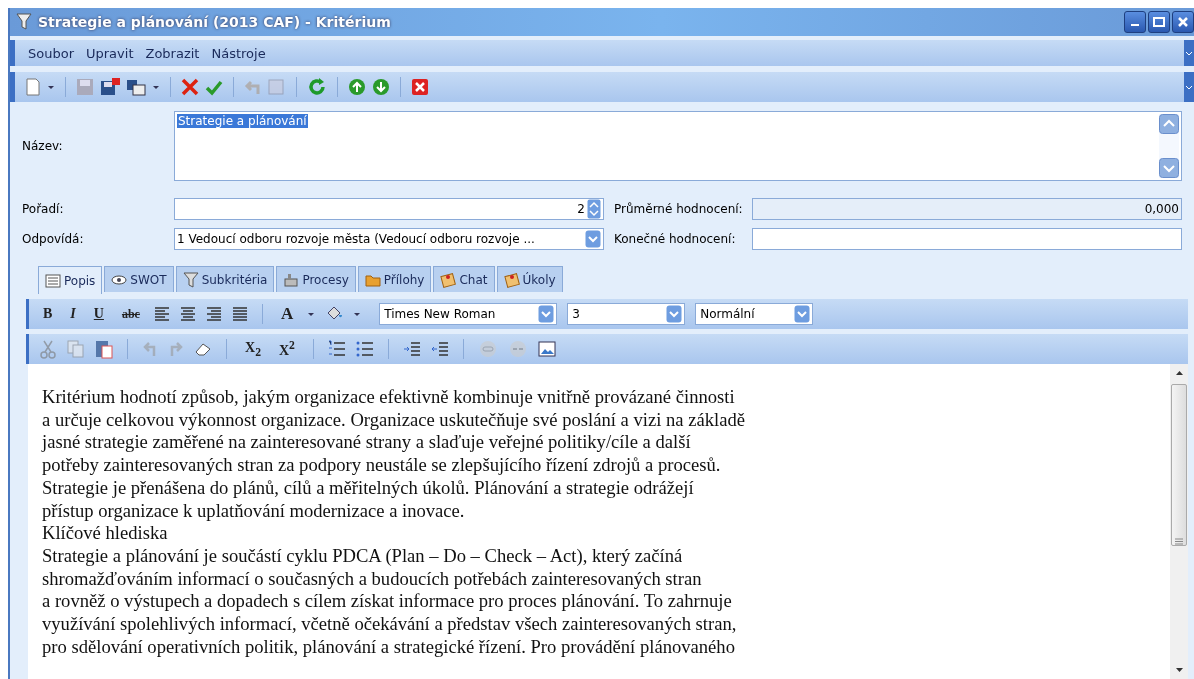  I want to click on eraser-icon, so click(203, 349).